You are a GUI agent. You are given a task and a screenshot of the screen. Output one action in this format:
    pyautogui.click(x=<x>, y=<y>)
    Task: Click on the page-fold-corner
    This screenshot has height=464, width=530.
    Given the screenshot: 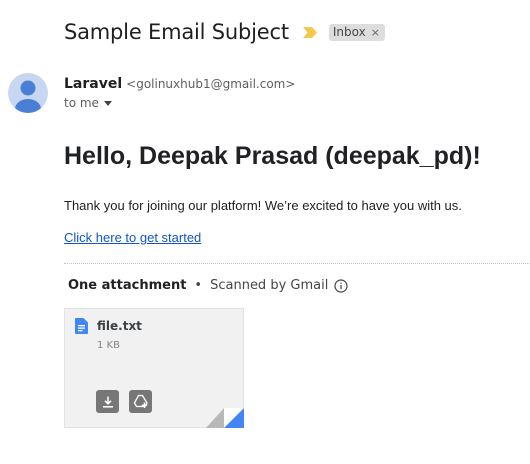 What is the action you would take?
    pyautogui.click(x=225, y=418)
    